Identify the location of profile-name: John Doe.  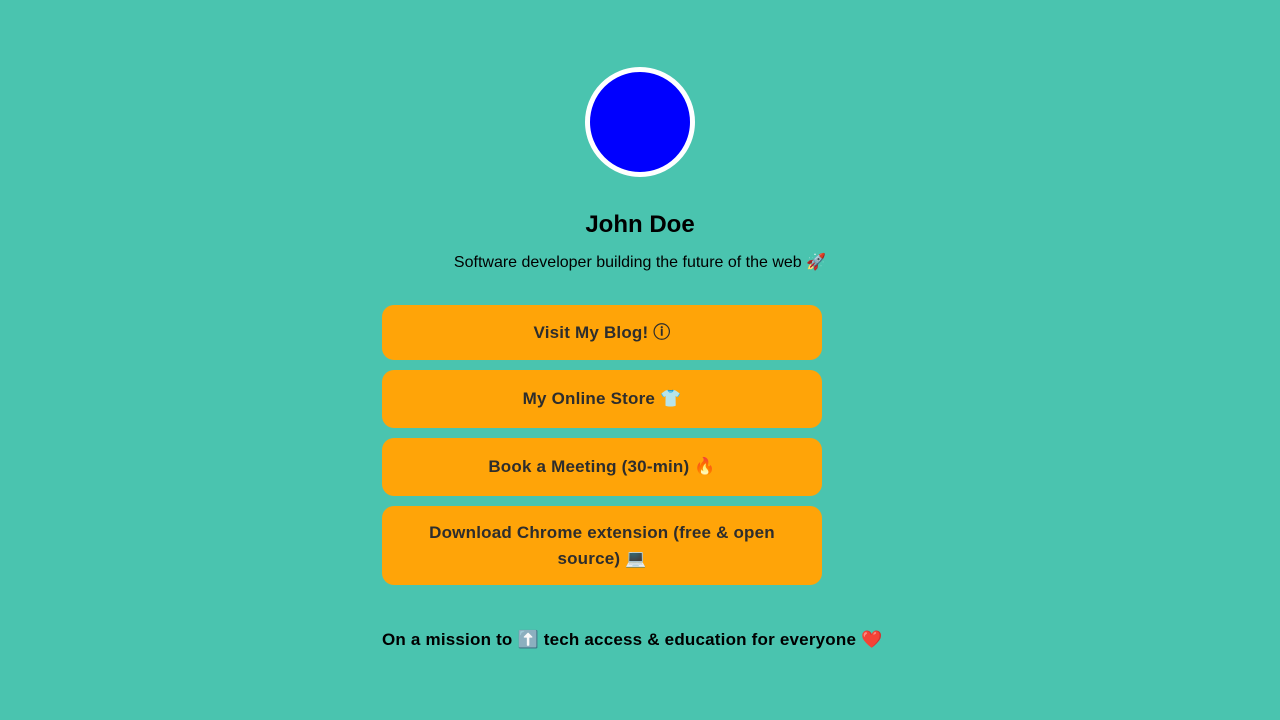
(640, 224).